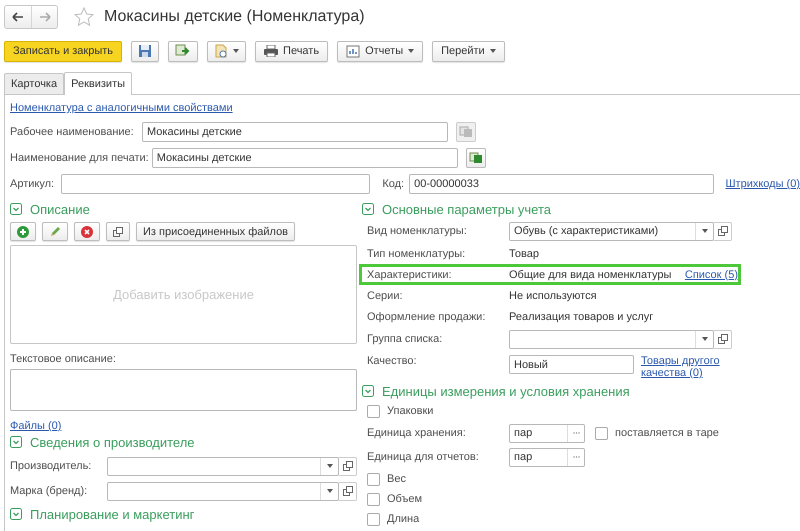  What do you see at coordinates (467, 209) in the screenshot?
I see `section-title: Основные параметры учета` at bounding box center [467, 209].